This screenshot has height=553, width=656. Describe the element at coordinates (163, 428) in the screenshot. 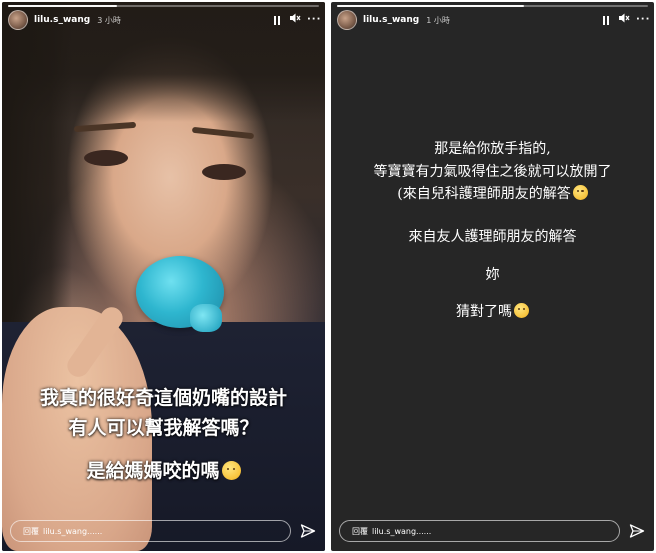

I see `caption-line-2: 有人可以幫我解答嗎？` at that location.